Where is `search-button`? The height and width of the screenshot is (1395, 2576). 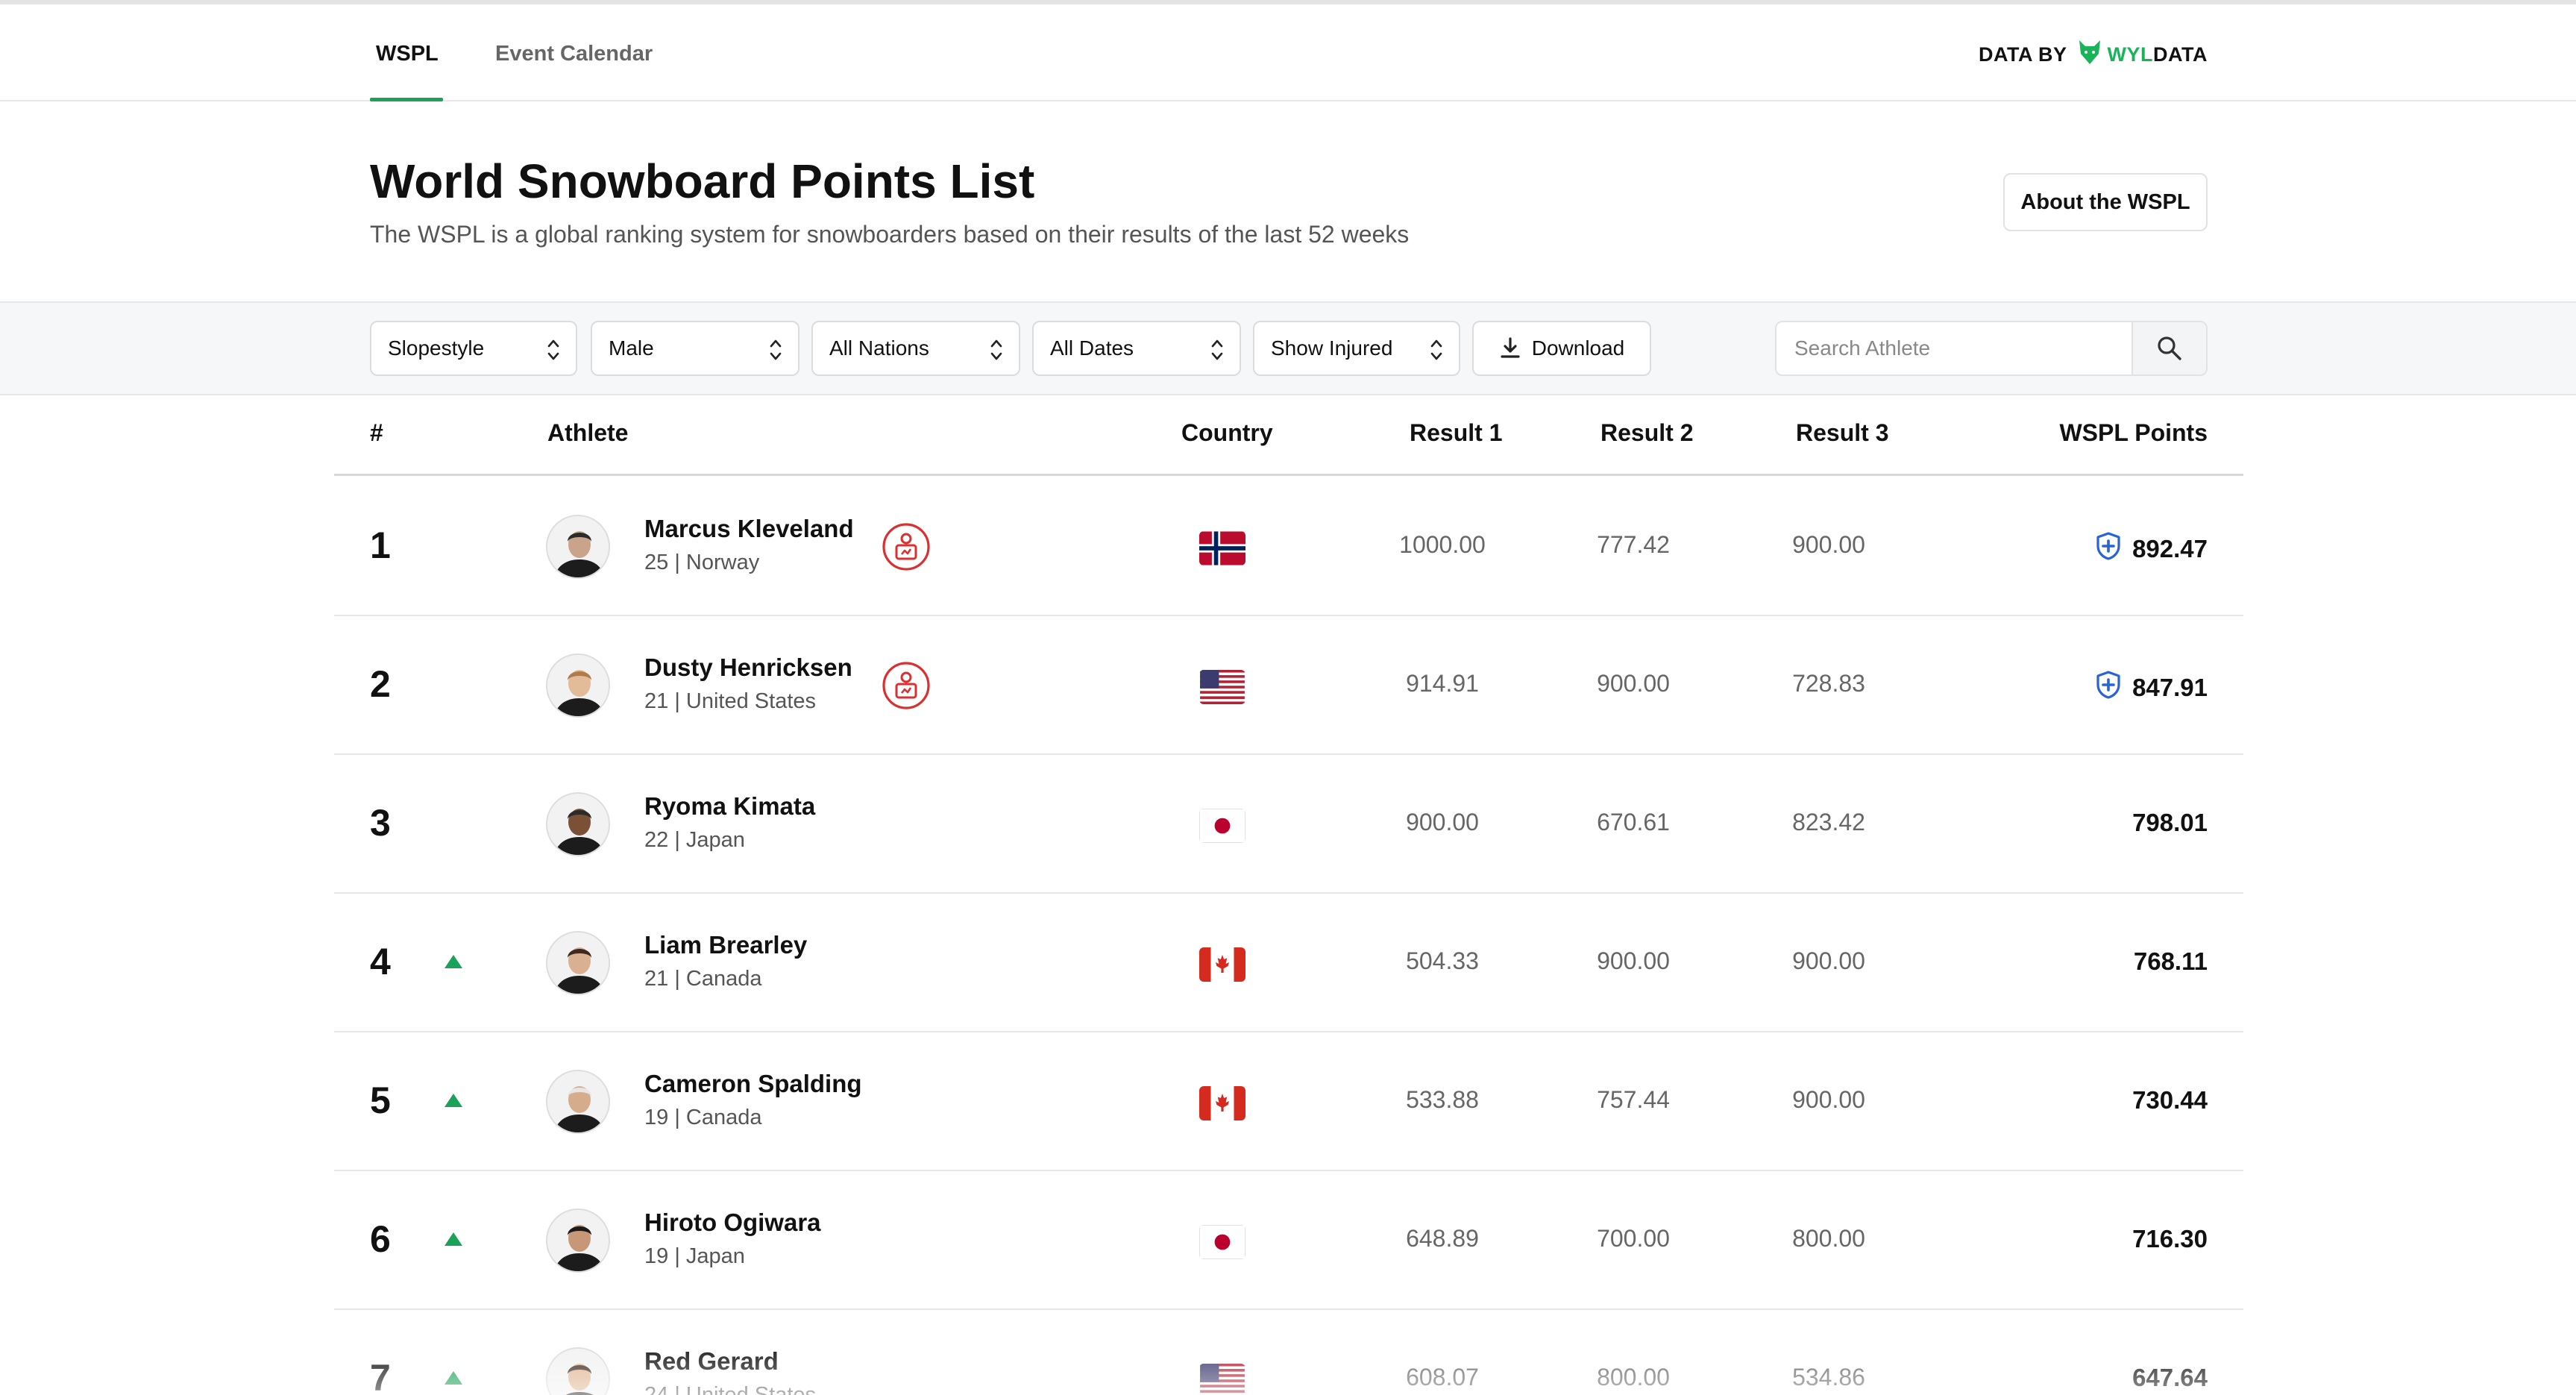 search-button is located at coordinates (2169, 348).